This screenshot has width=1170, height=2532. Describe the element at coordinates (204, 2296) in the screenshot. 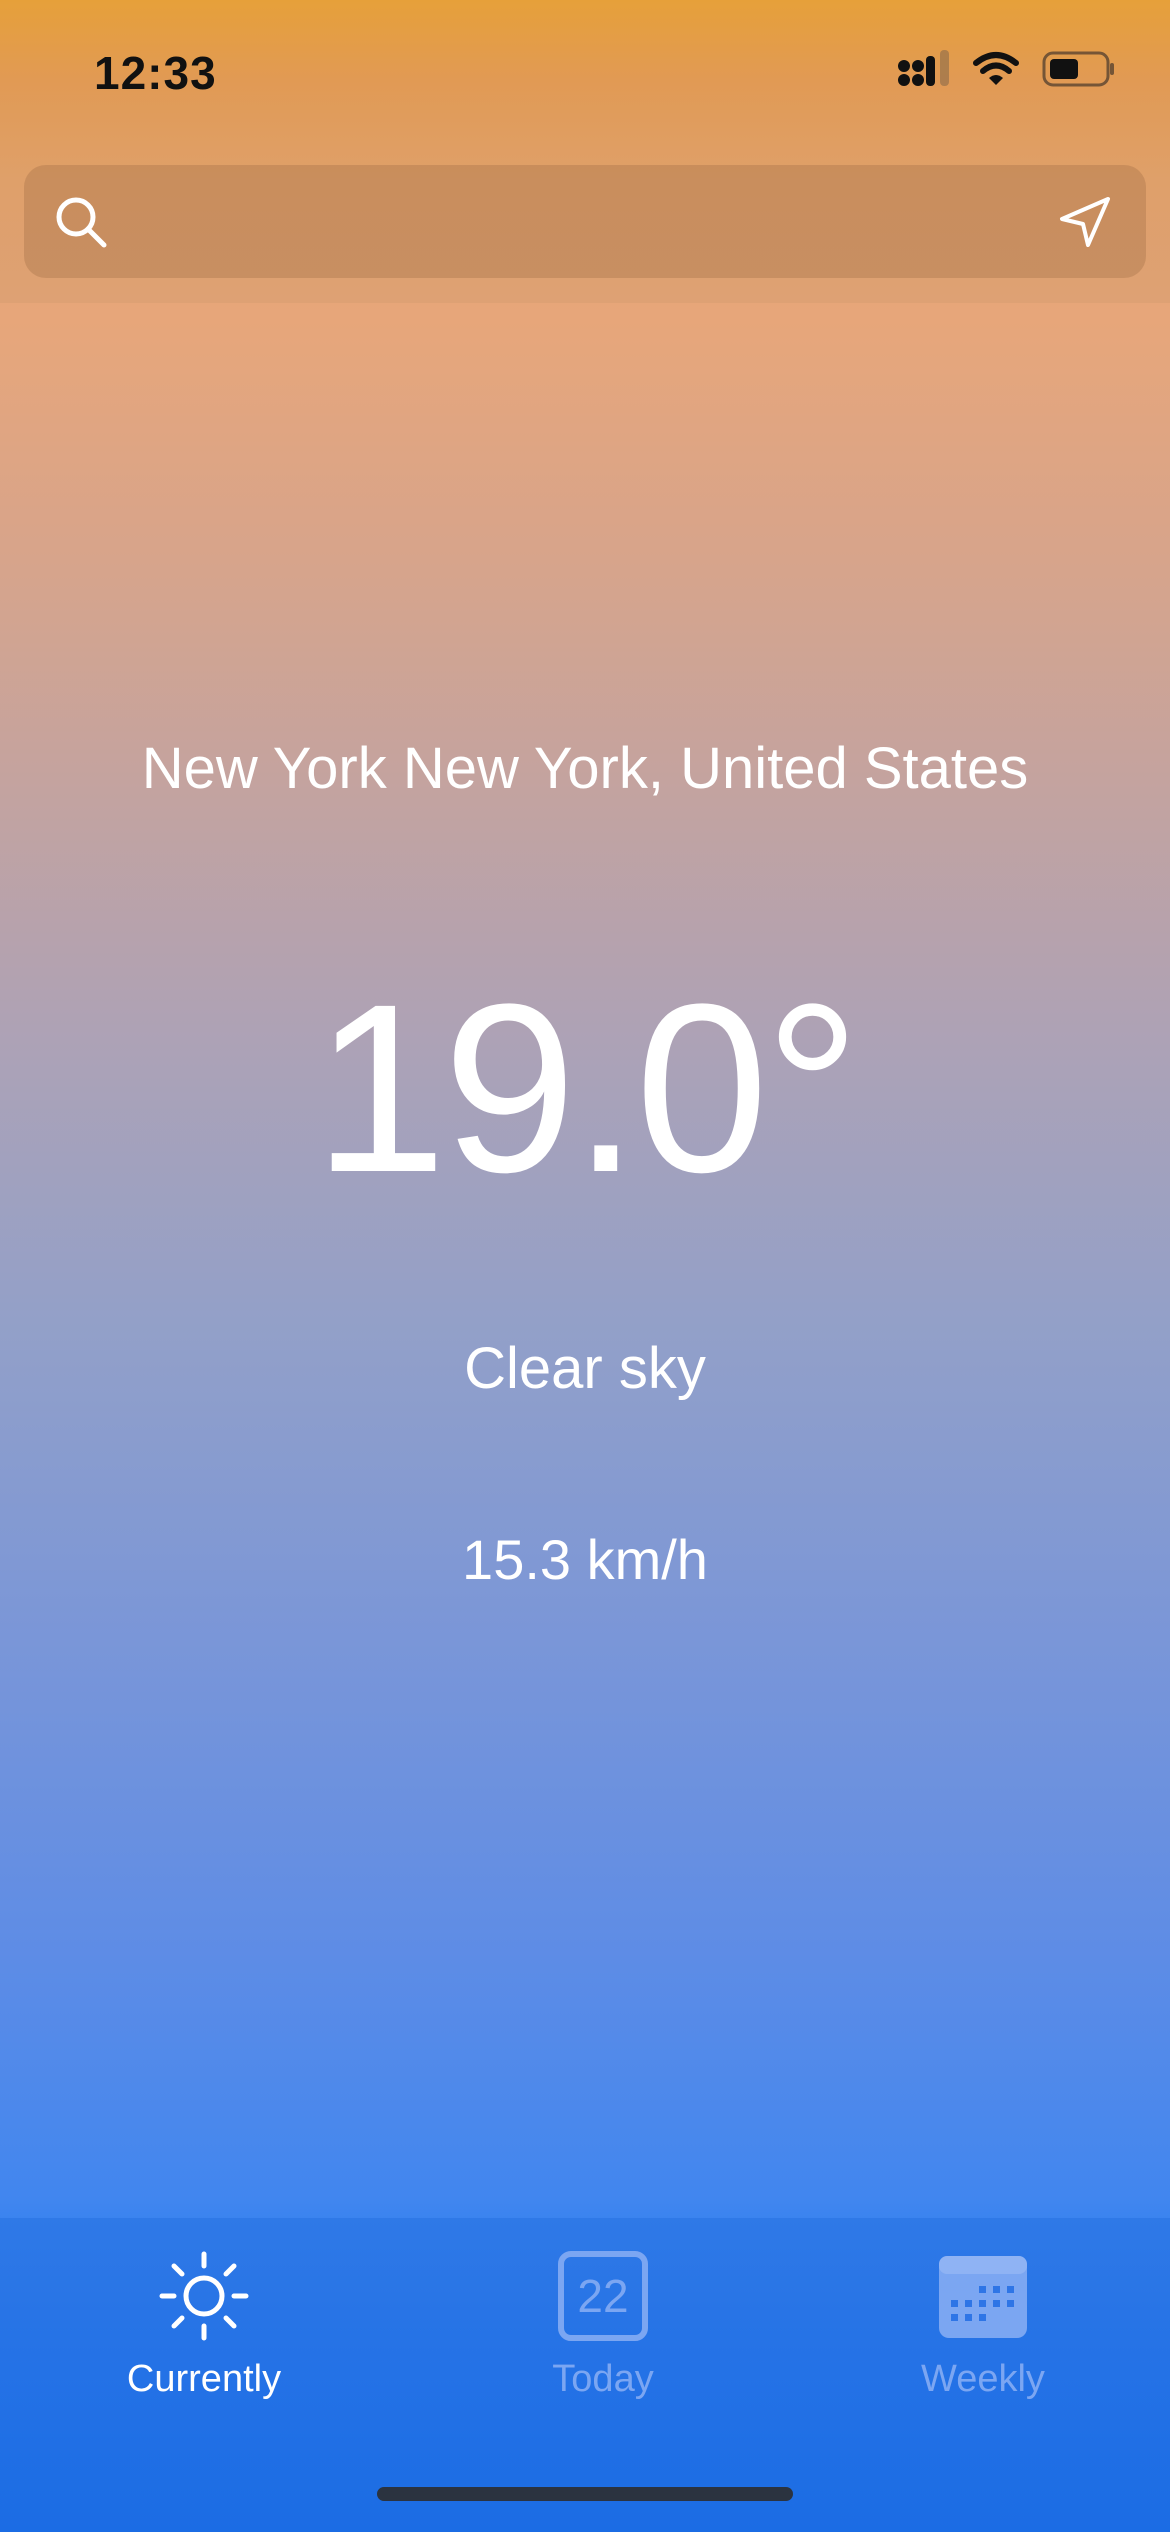

I see `sun-icon` at that location.